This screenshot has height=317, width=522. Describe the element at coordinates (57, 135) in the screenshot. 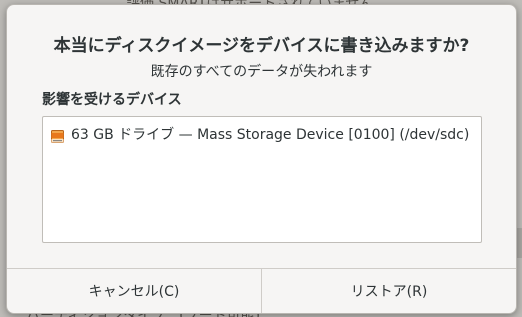

I see `drive-icon` at that location.